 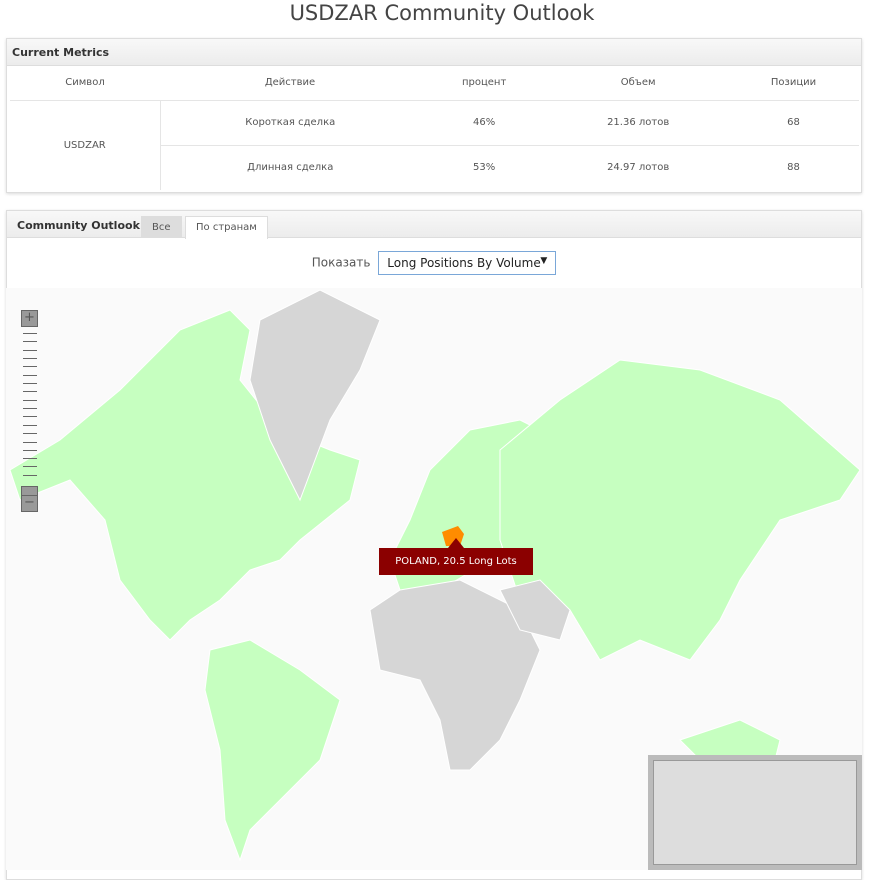 What do you see at coordinates (638, 123) in the screenshot?
I see `volume-cell: 21.36 лотов` at bounding box center [638, 123].